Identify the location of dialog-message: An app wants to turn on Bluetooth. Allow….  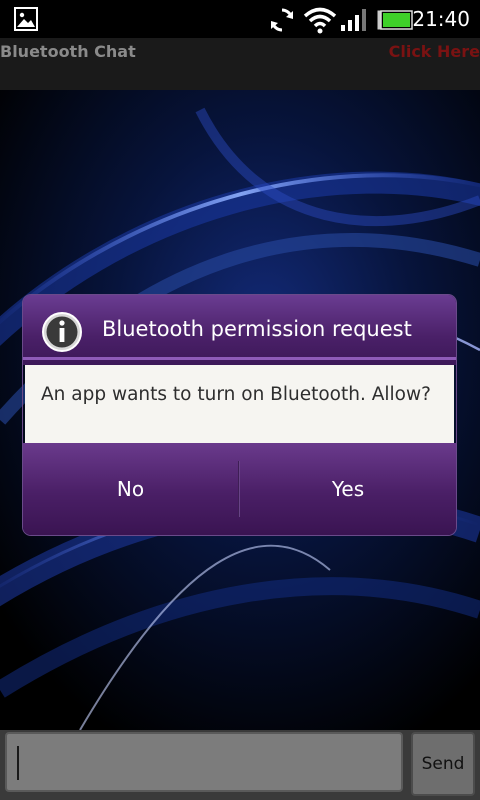
(236, 394).